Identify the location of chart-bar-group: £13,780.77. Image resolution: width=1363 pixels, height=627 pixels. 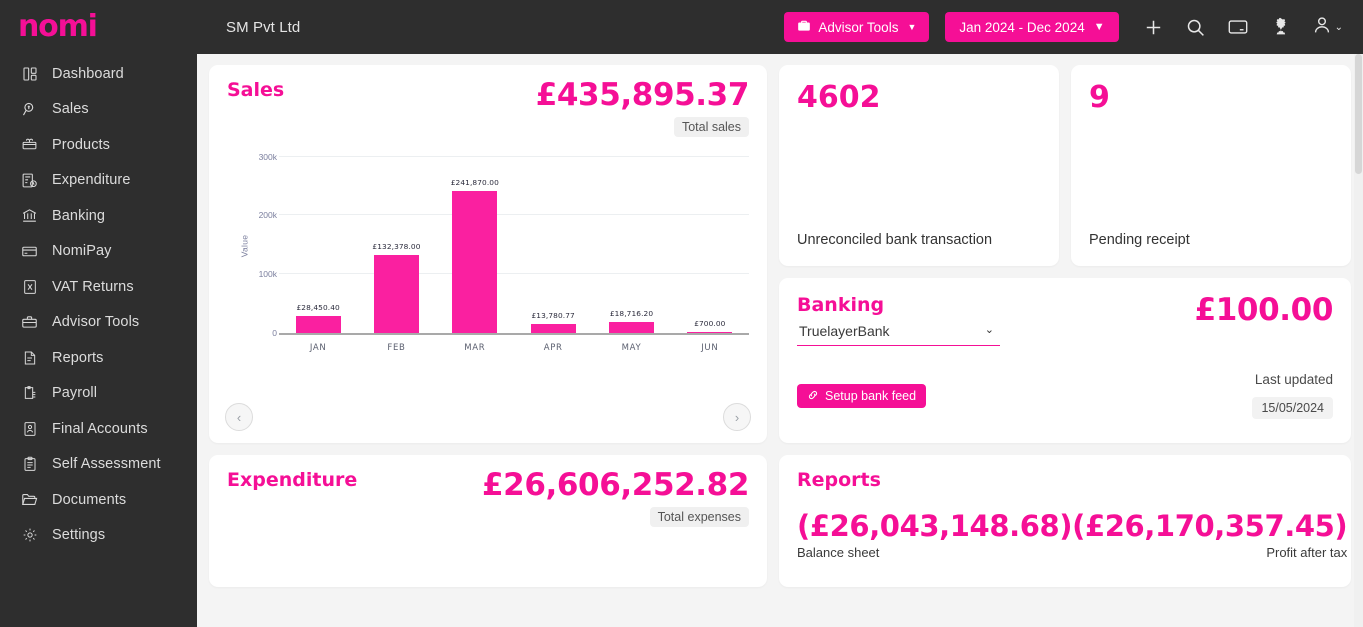
(553, 245).